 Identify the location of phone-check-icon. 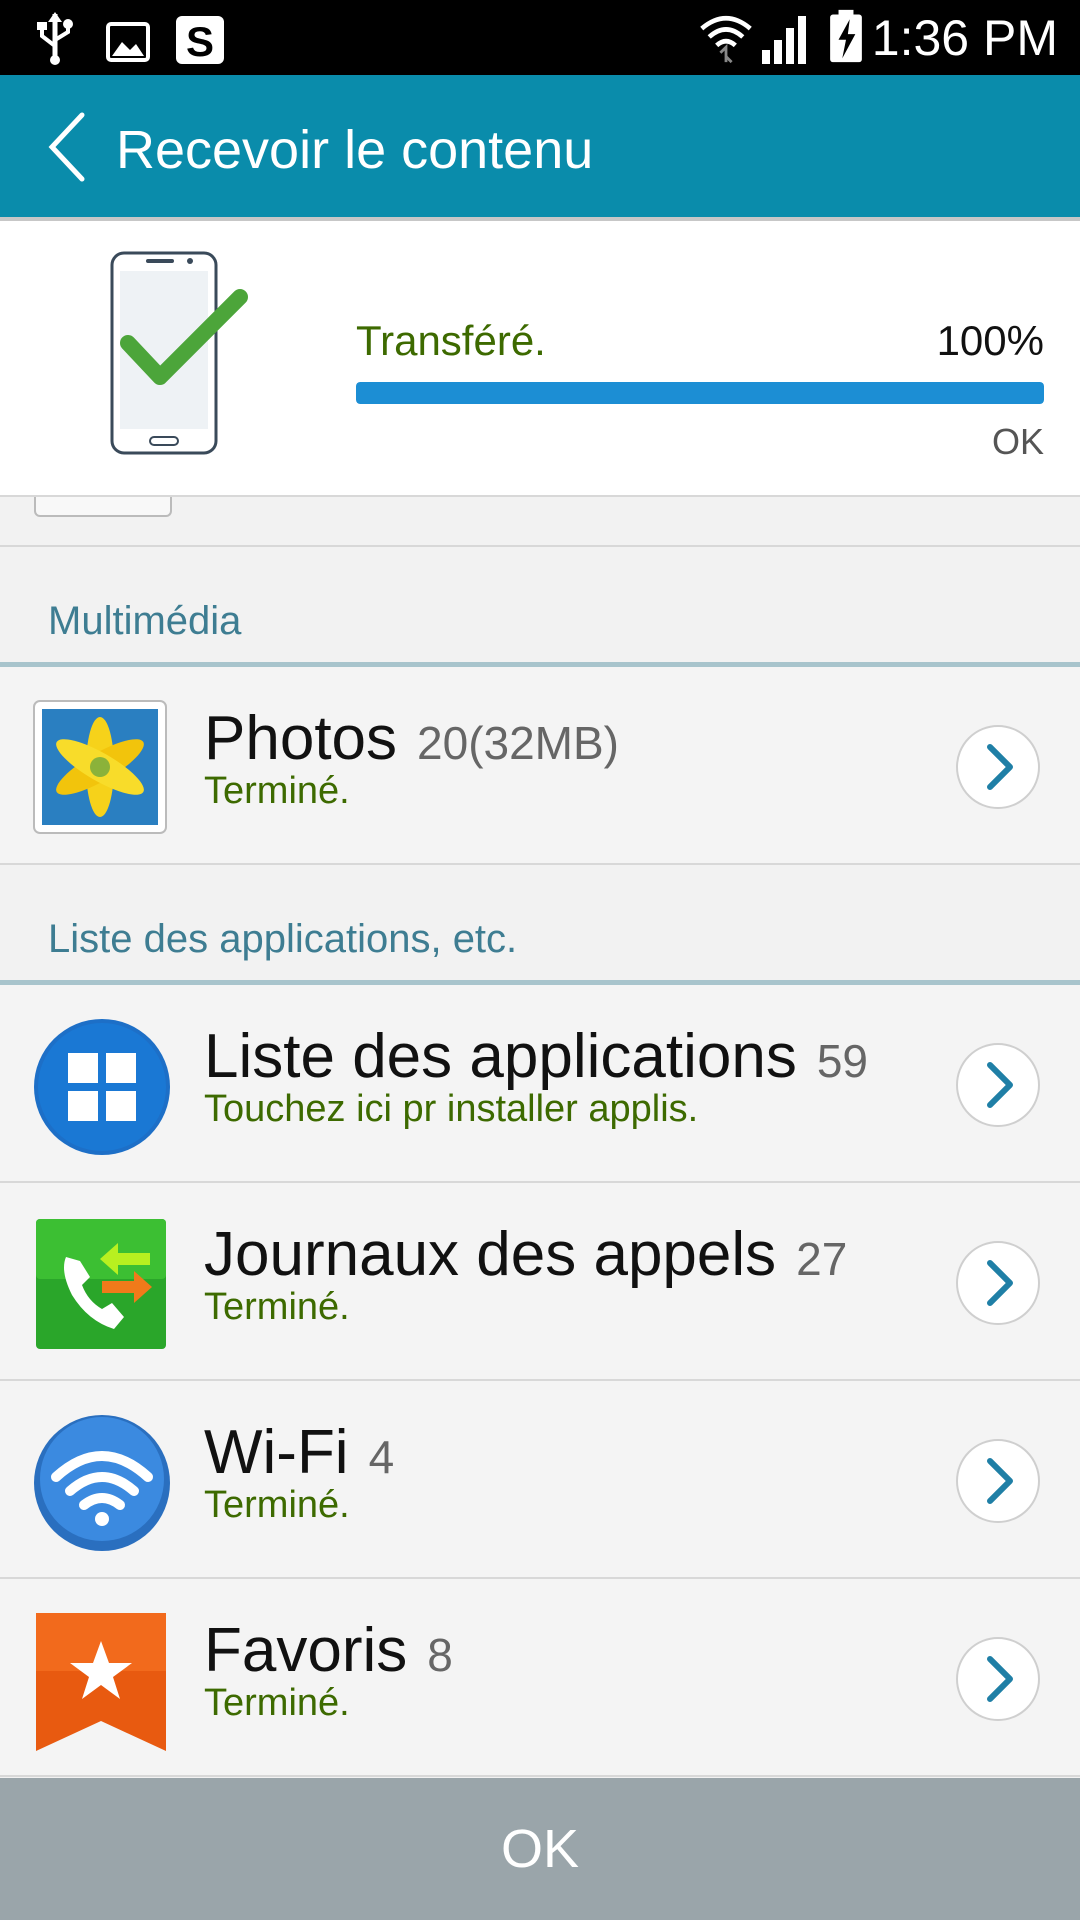
(179, 353).